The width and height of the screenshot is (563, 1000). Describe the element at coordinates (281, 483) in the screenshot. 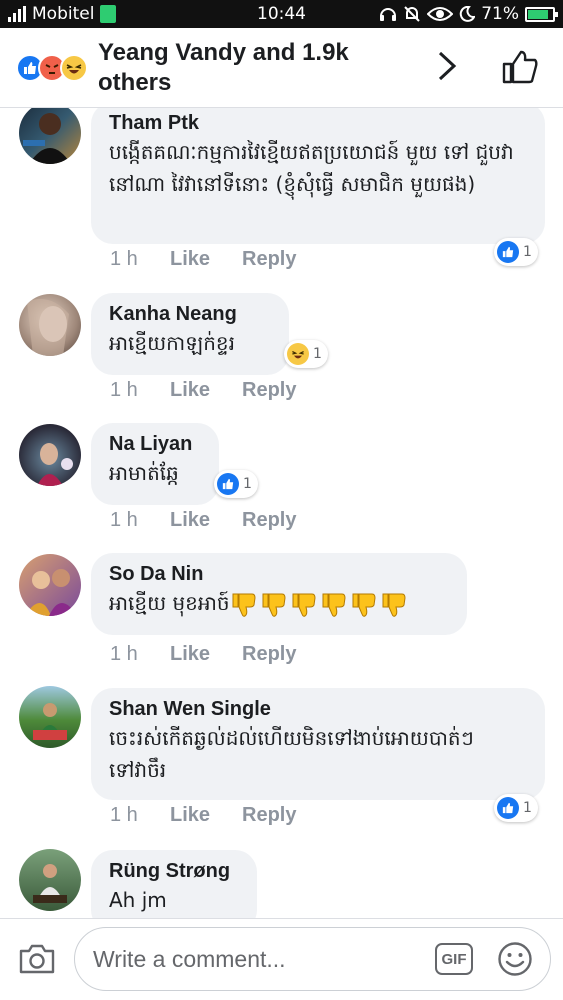

I see `comment-item: Na Liyan អាមាត់ឆ្កែ 1 1 h Like Reply` at that location.